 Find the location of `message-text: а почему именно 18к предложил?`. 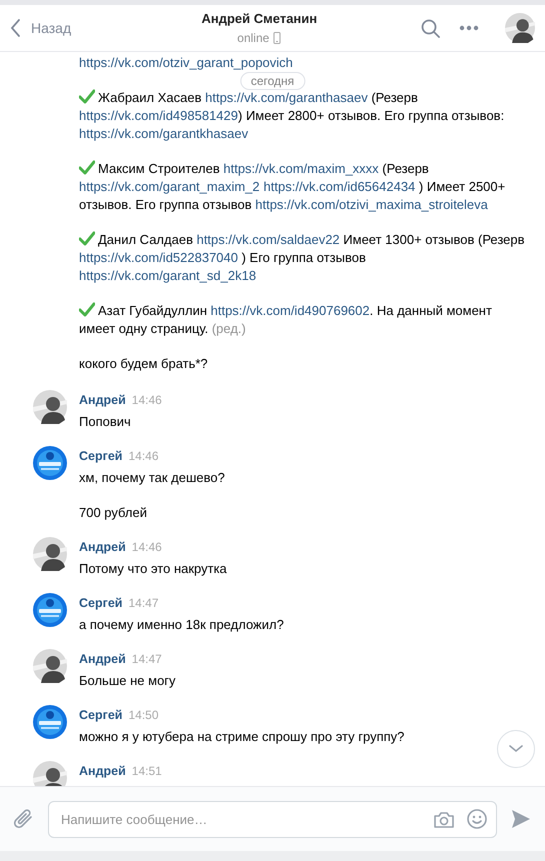

message-text: а почему именно 18к предложил? is located at coordinates (181, 625).